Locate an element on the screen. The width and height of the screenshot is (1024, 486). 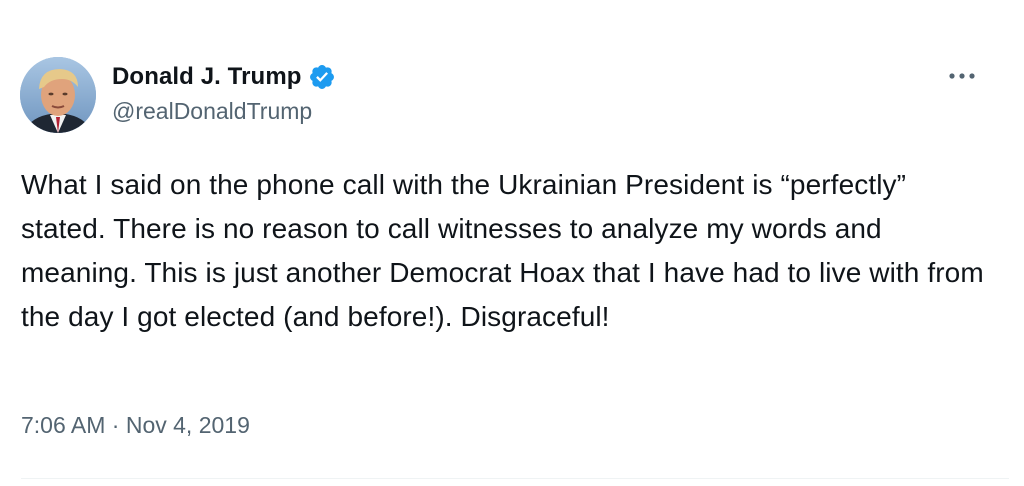
more-horizontal-icon is located at coordinates (962, 76).